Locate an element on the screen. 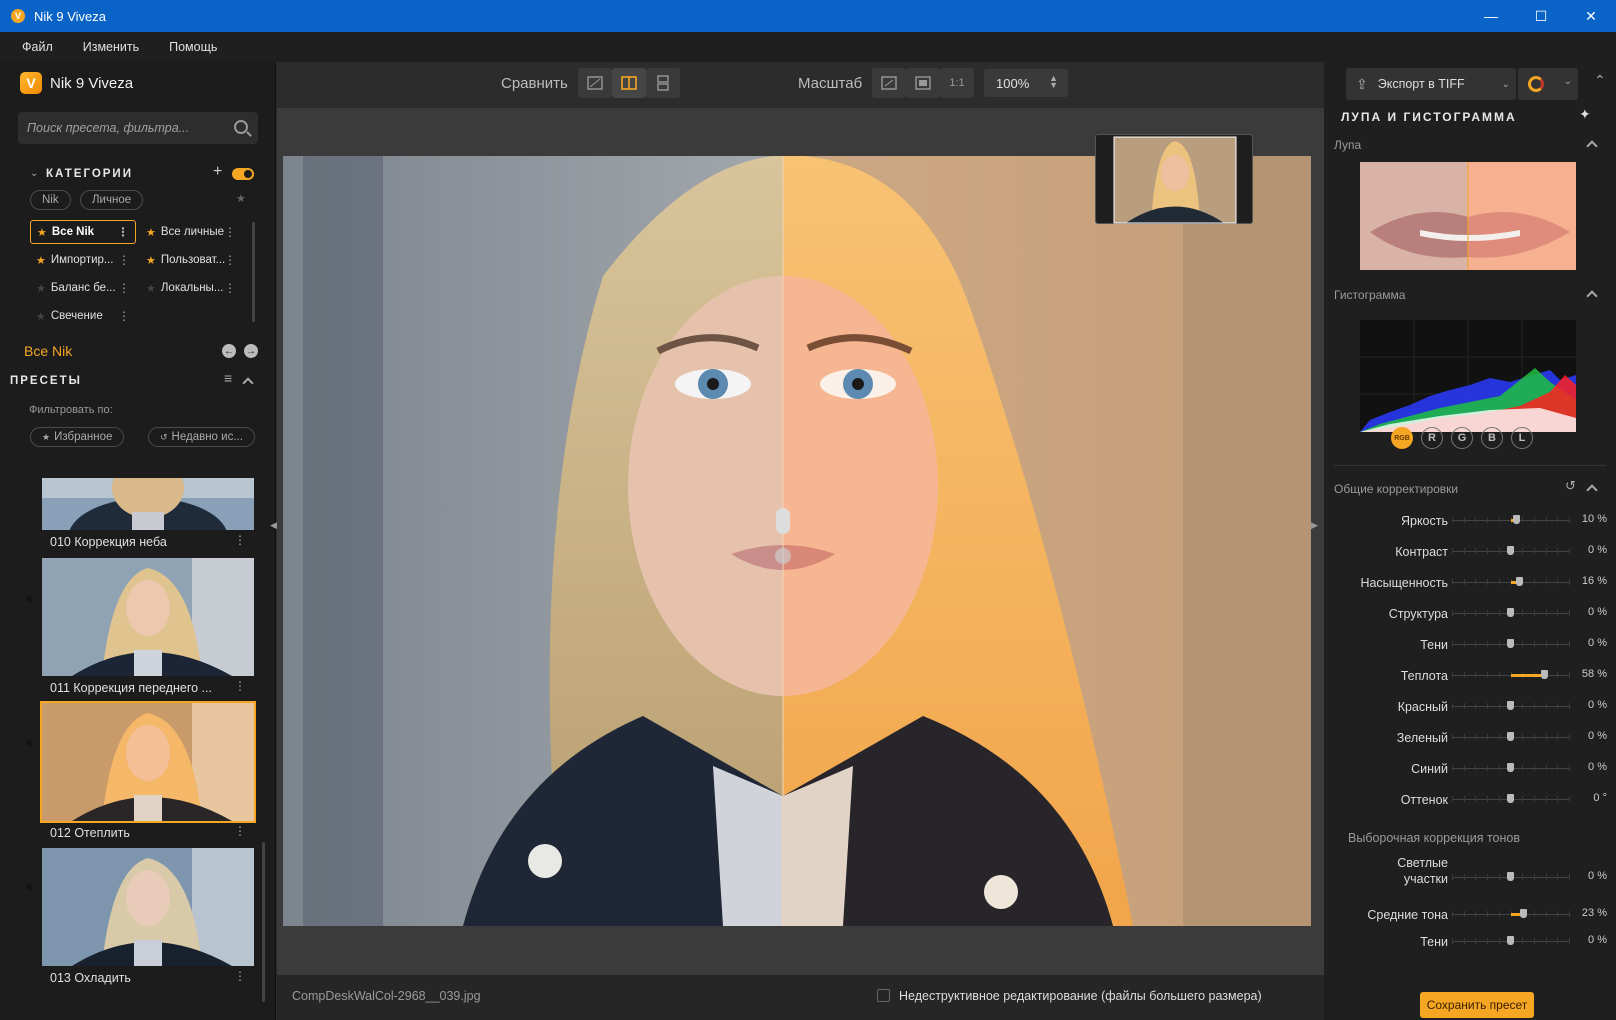 The image size is (1616, 1020). minimize-button: — is located at coordinates (1491, 16).